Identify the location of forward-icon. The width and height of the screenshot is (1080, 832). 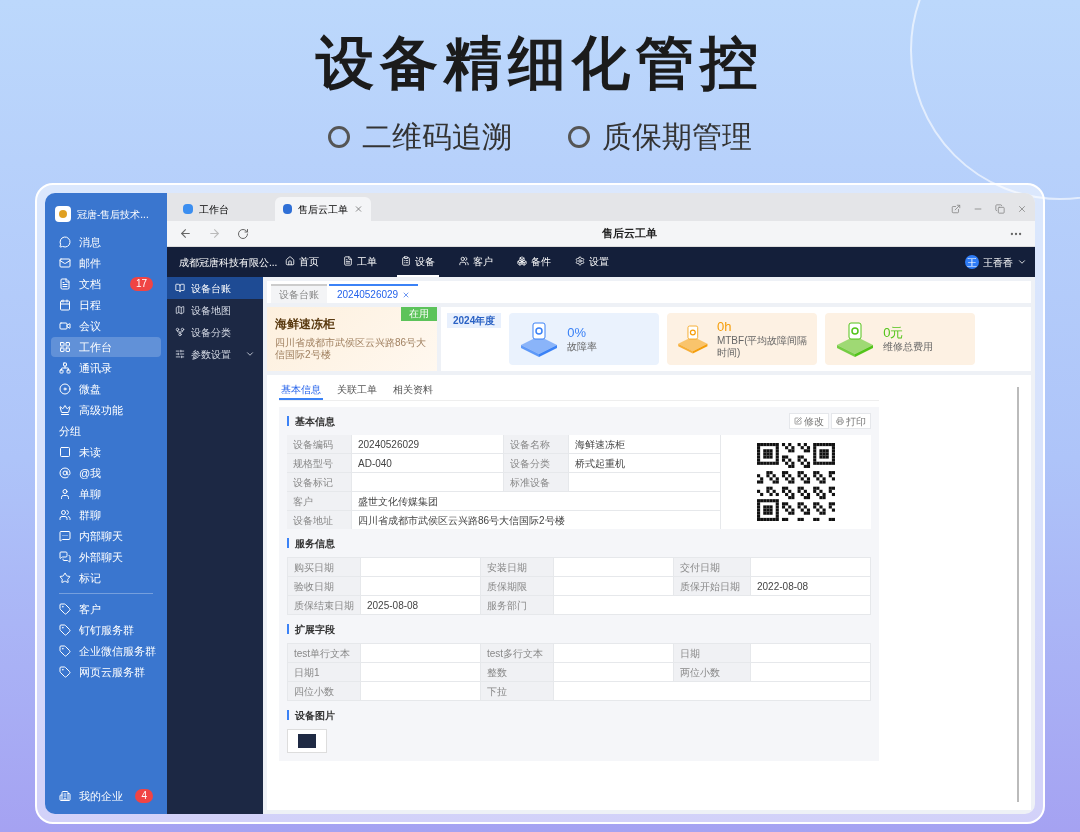
(214, 233).